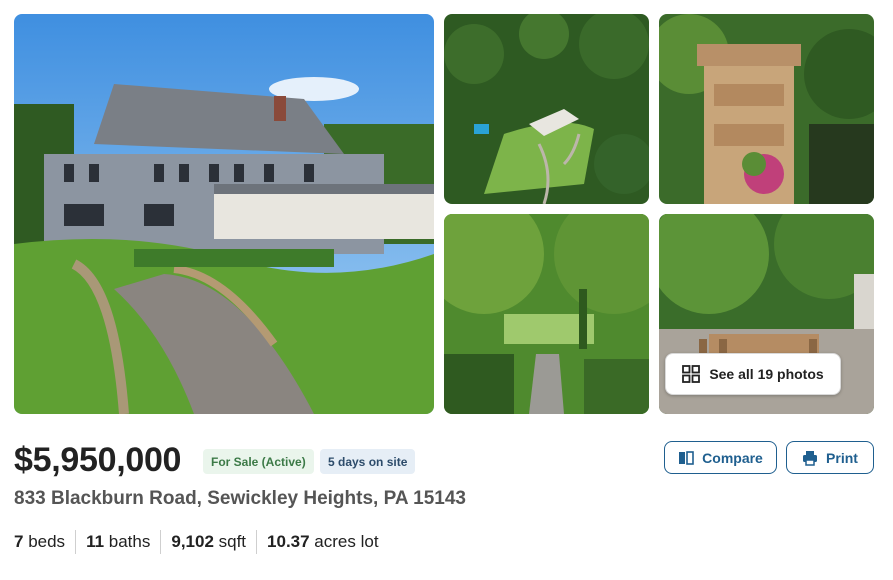 The image size is (893, 580). I want to click on fact-label: beds, so click(44, 541).